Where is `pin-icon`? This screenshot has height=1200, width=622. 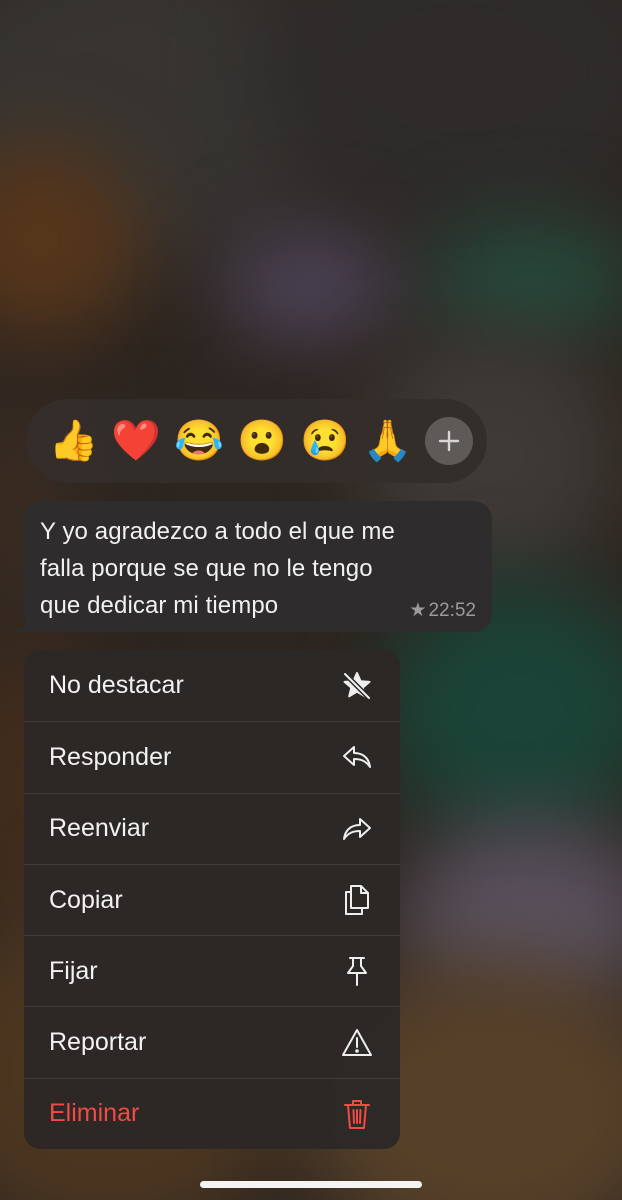
pin-icon is located at coordinates (357, 971).